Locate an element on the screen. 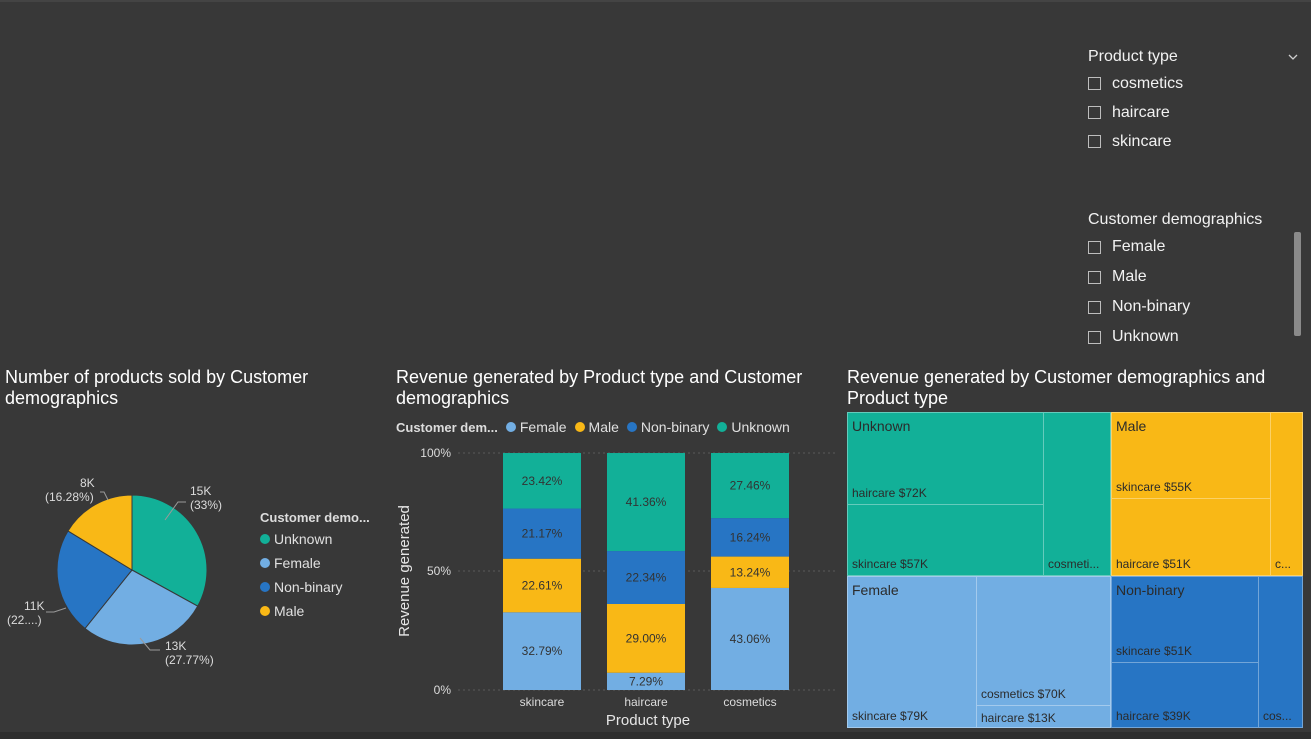  bar-data-label: 43.06% is located at coordinates (750, 639).